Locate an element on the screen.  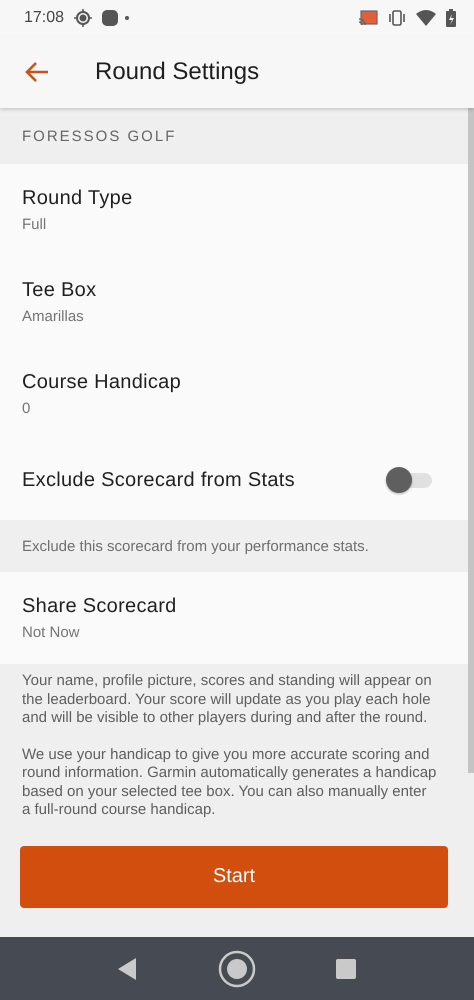
setting-value: 0 is located at coordinates (27, 408).